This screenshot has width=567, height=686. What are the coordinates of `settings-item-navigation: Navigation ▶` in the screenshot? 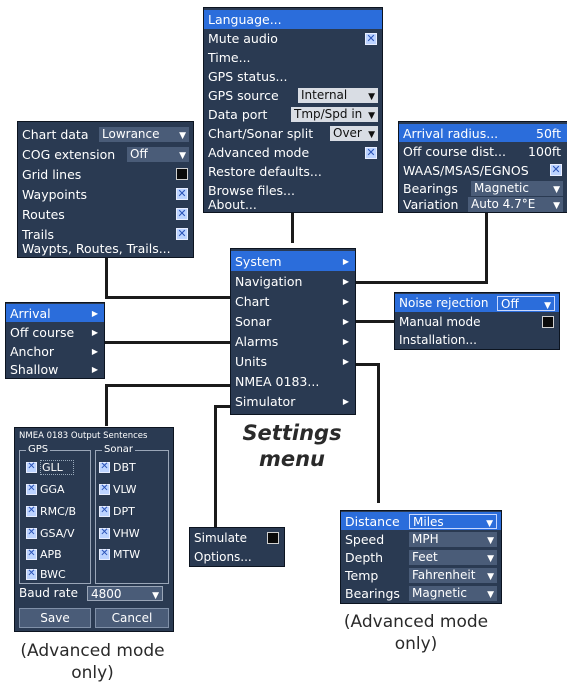 It's located at (293, 281).